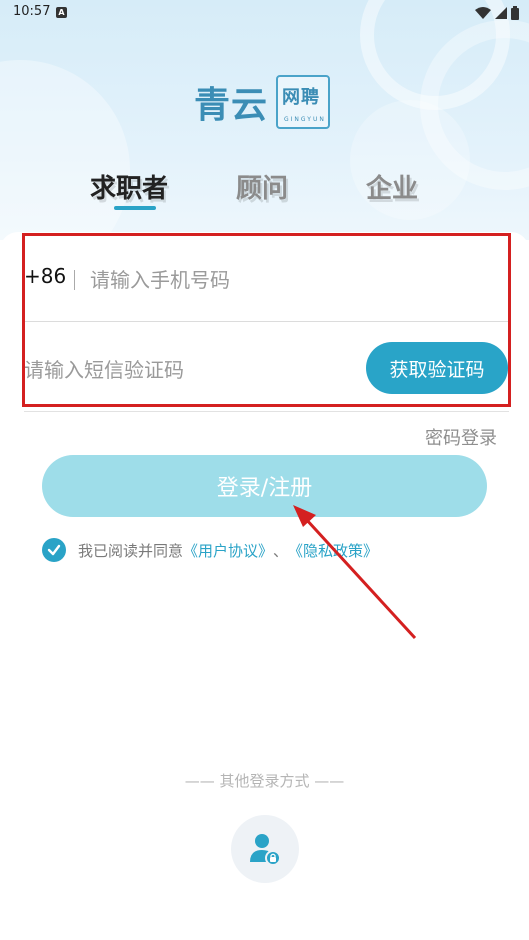 The height and width of the screenshot is (940, 529). What do you see at coordinates (228, 550) in the screenshot?
I see `user-agreement-link: 《用户协议》` at bounding box center [228, 550].